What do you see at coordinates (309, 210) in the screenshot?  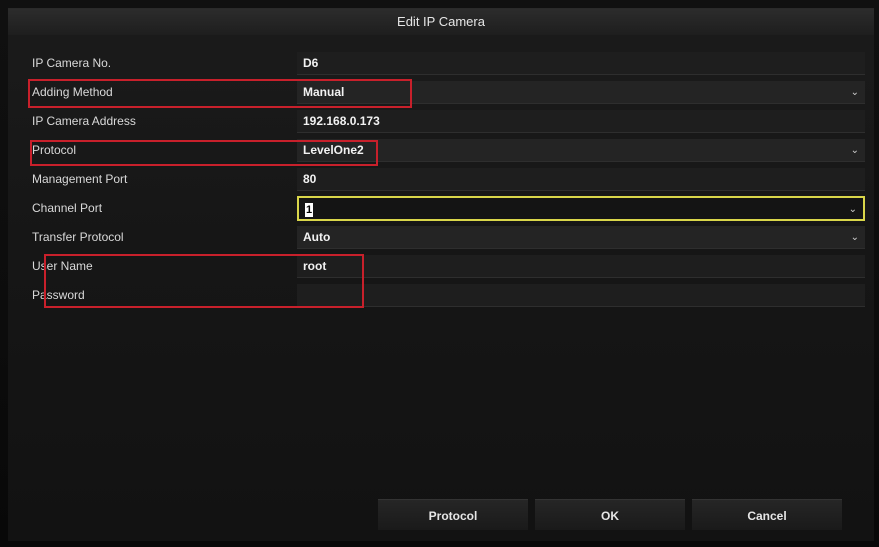 I see `channel-port-value: 1` at bounding box center [309, 210].